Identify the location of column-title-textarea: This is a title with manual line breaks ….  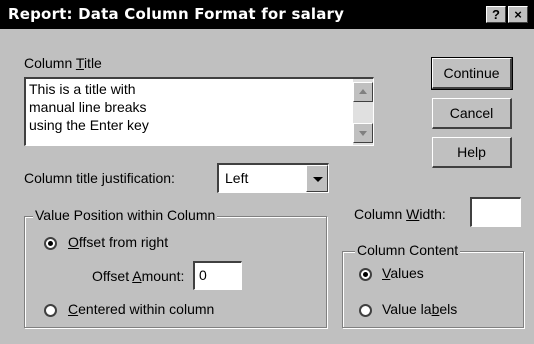
(199, 111).